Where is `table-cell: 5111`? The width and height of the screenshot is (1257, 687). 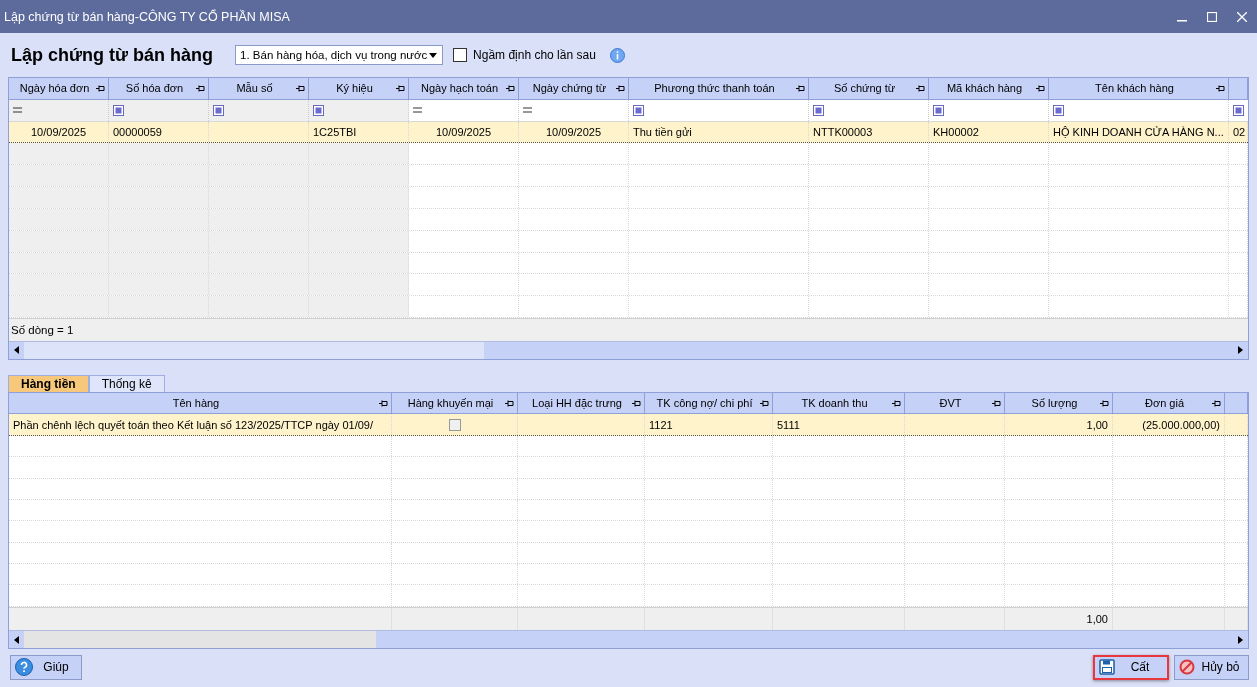 table-cell: 5111 is located at coordinates (788, 424).